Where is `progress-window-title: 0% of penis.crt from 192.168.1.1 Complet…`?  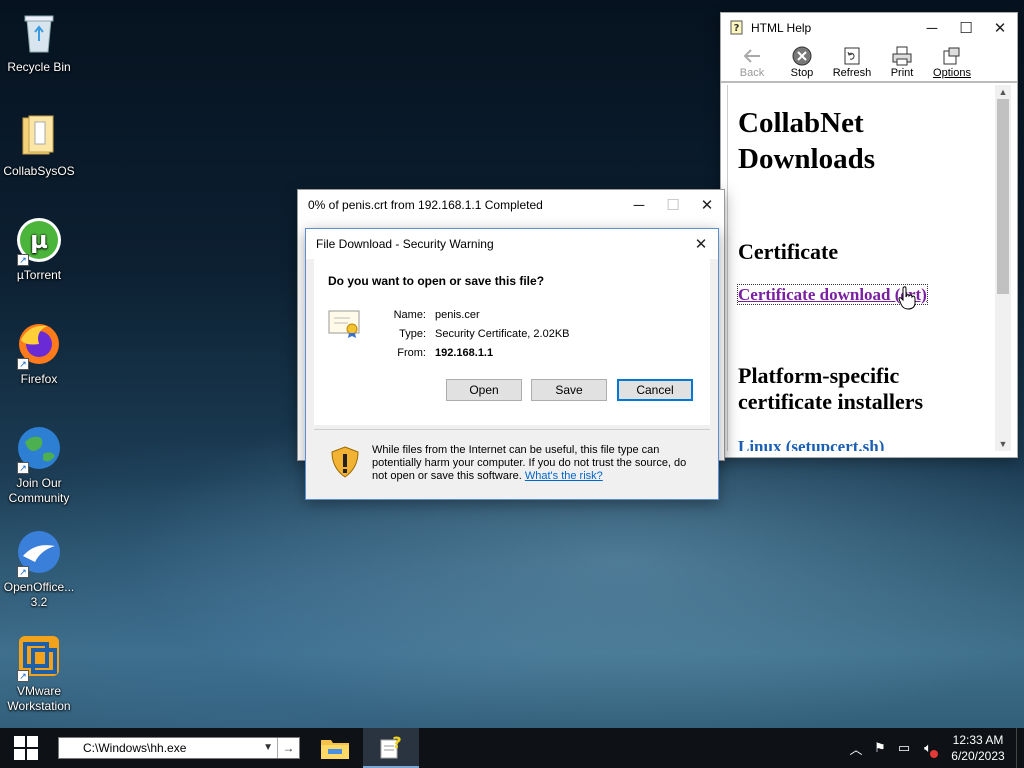 progress-window-title: 0% of penis.crt from 192.168.1.1 Complet… is located at coordinates (425, 205).